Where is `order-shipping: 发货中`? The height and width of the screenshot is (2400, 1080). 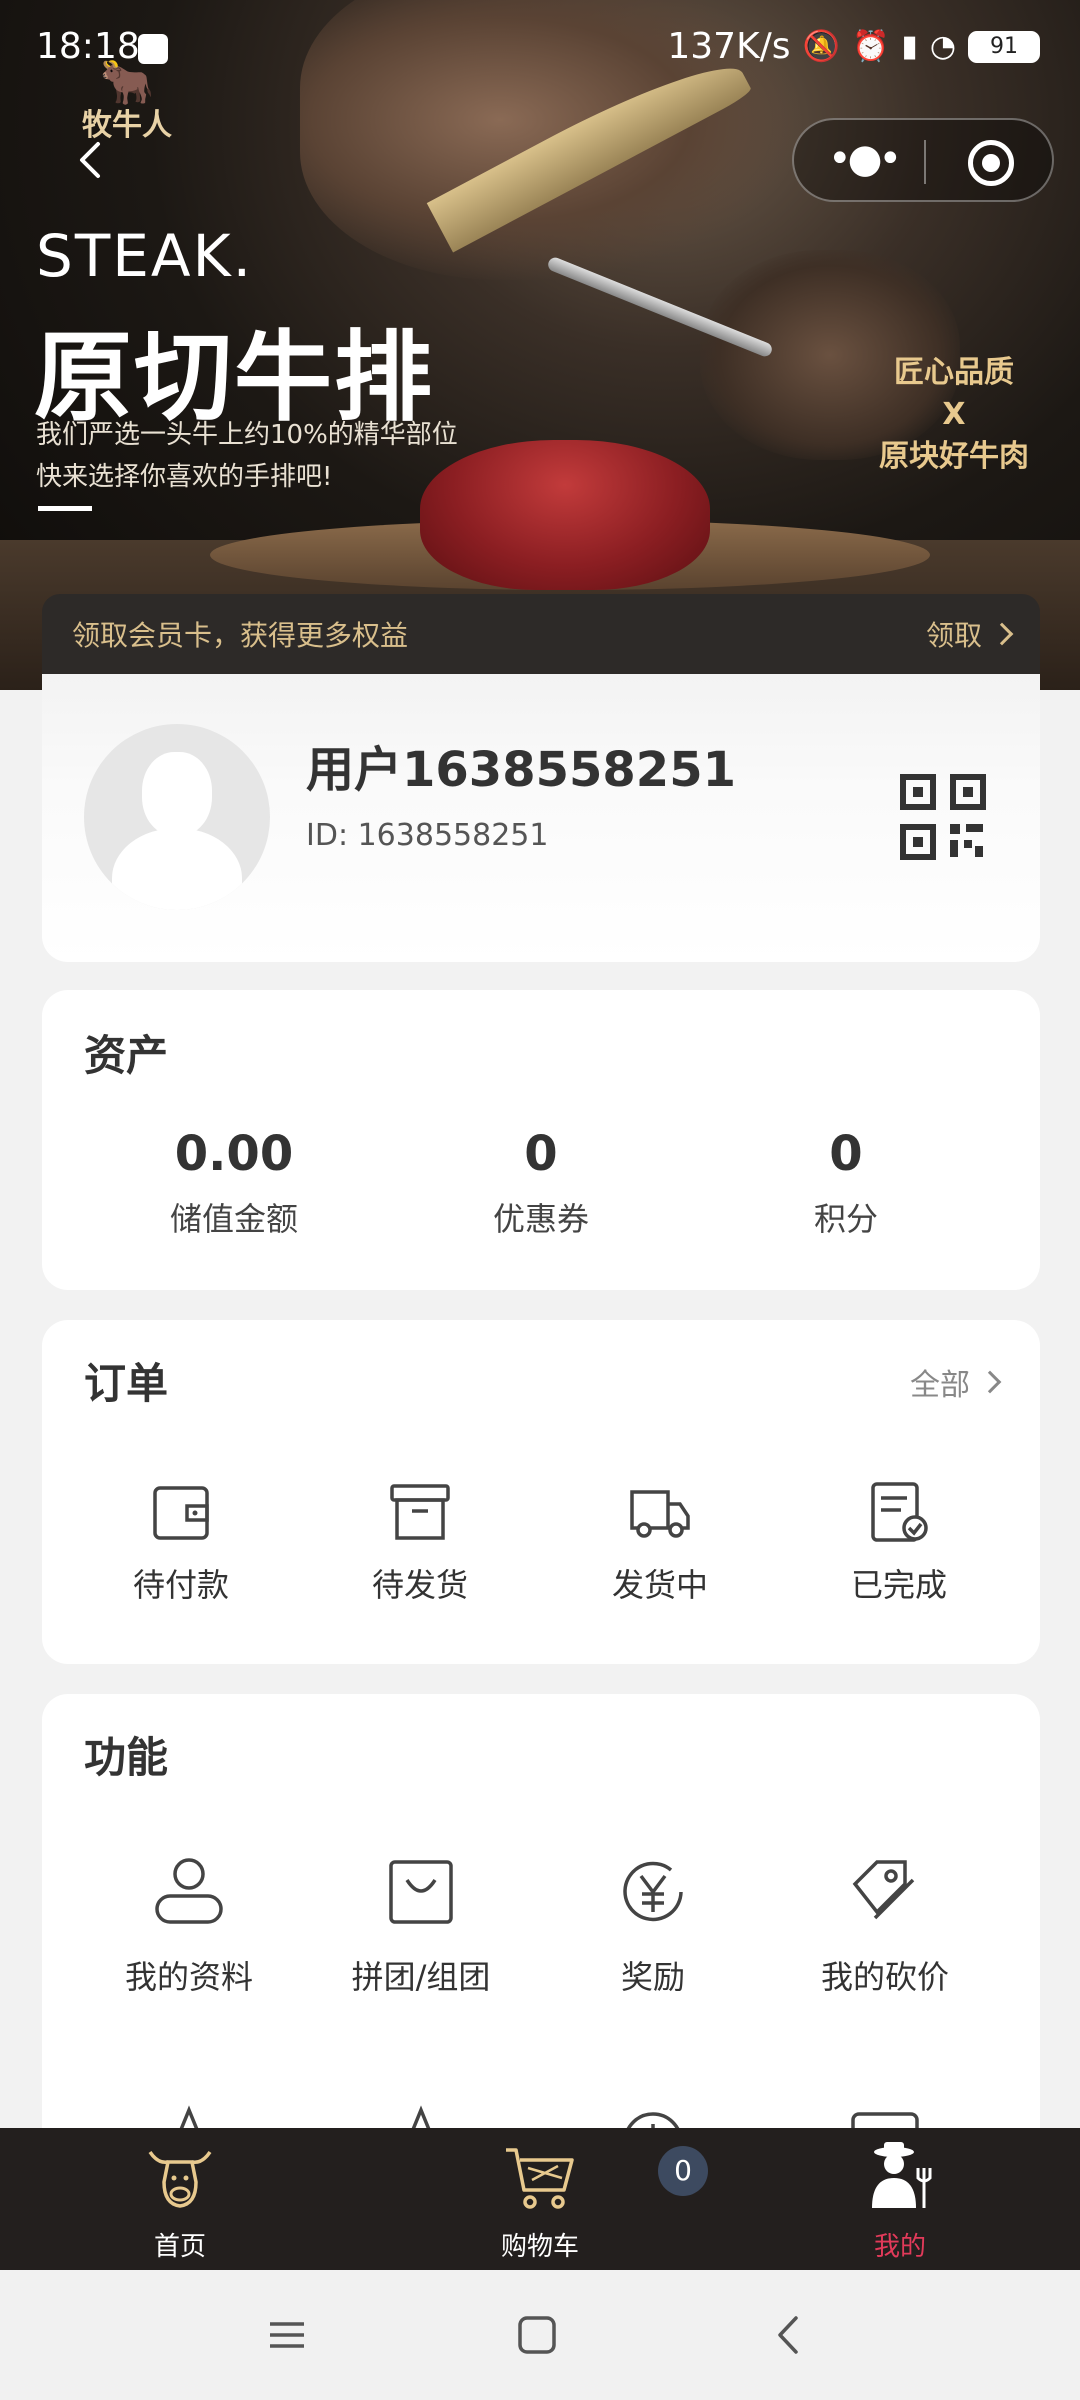
order-shipping: 发货中 is located at coordinates (660, 1543).